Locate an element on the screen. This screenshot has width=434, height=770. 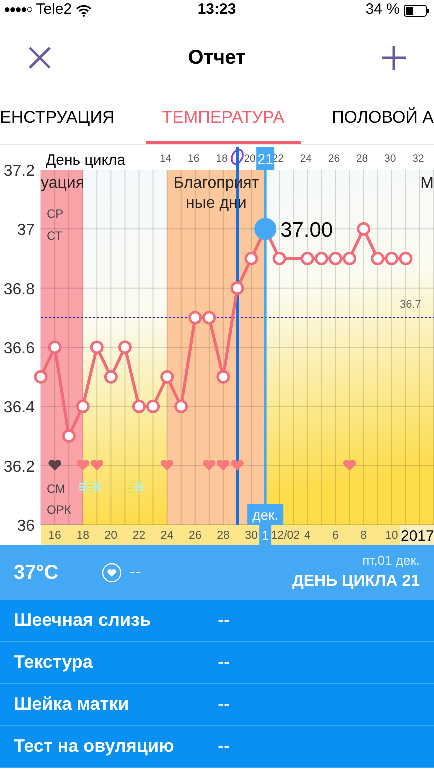
axis-label: 36.6 is located at coordinates (19, 349).